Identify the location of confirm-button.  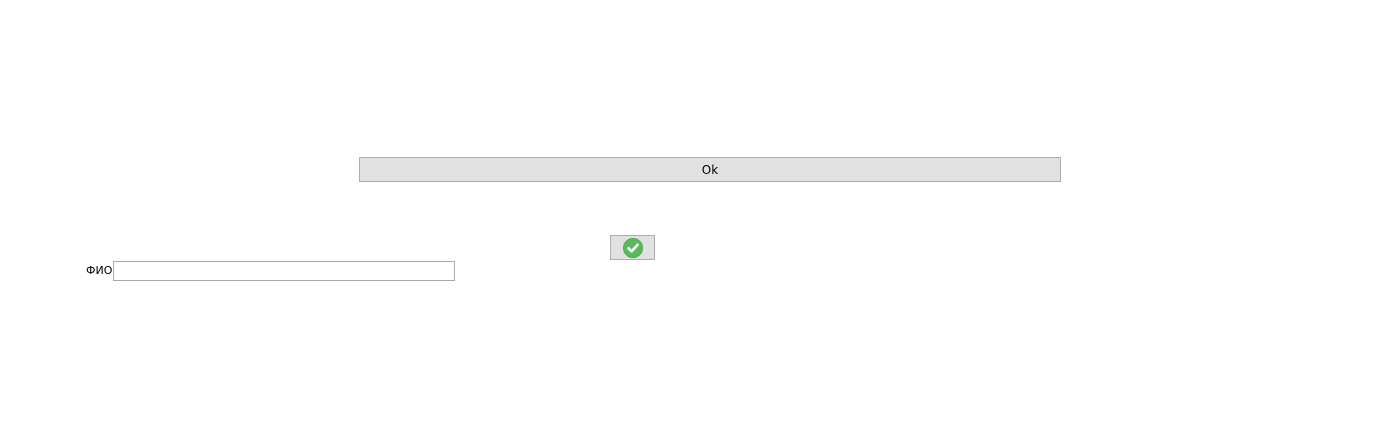
(632, 247).